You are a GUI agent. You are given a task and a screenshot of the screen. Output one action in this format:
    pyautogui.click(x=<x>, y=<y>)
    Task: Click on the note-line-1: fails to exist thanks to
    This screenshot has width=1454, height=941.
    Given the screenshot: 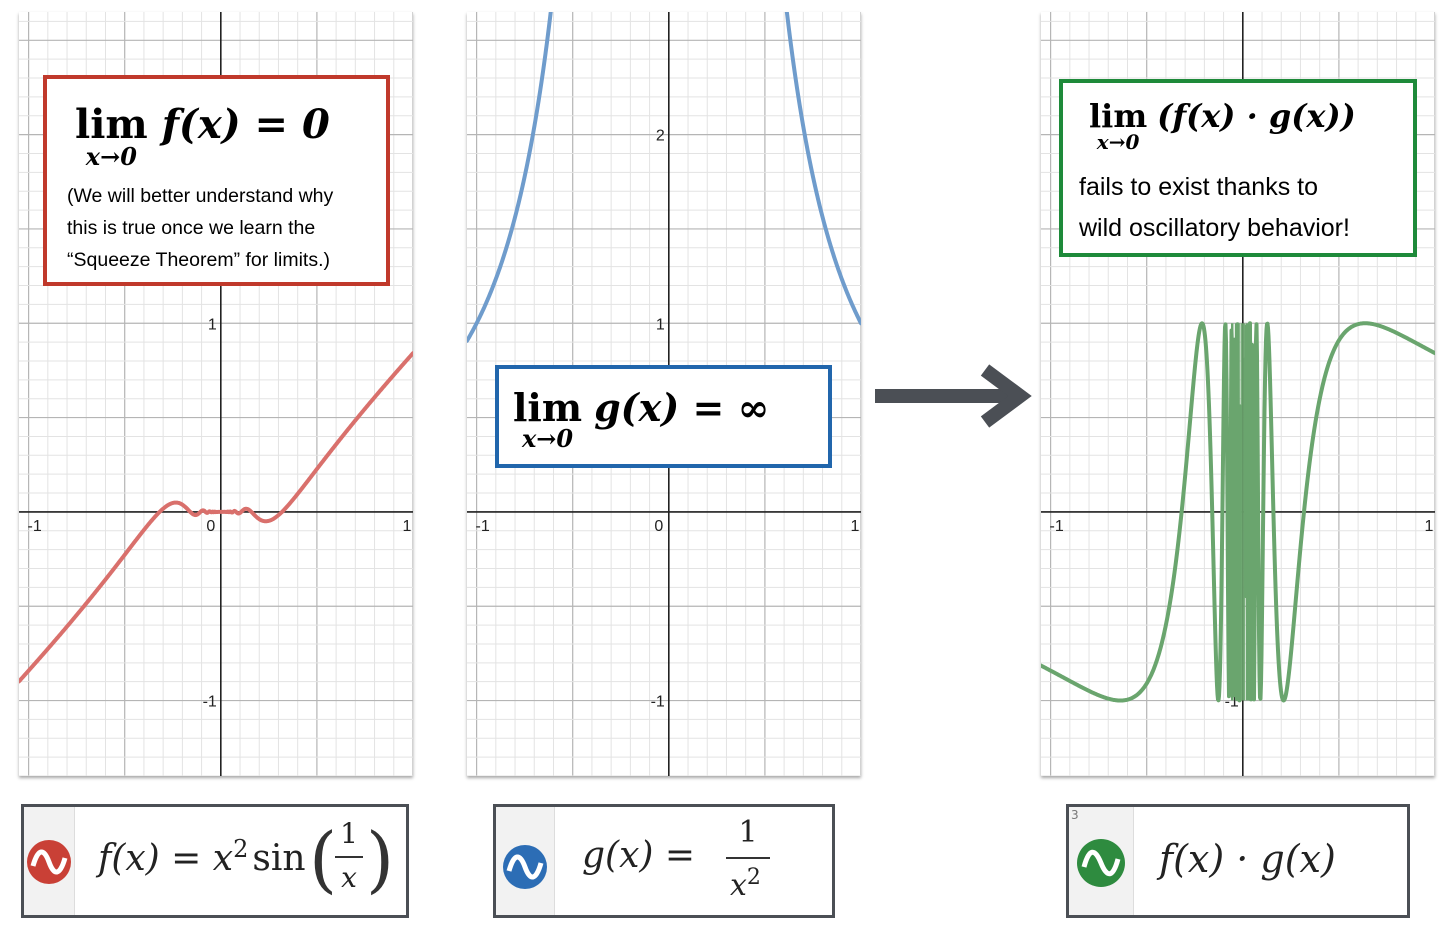 What is the action you would take?
    pyautogui.click(x=1199, y=187)
    